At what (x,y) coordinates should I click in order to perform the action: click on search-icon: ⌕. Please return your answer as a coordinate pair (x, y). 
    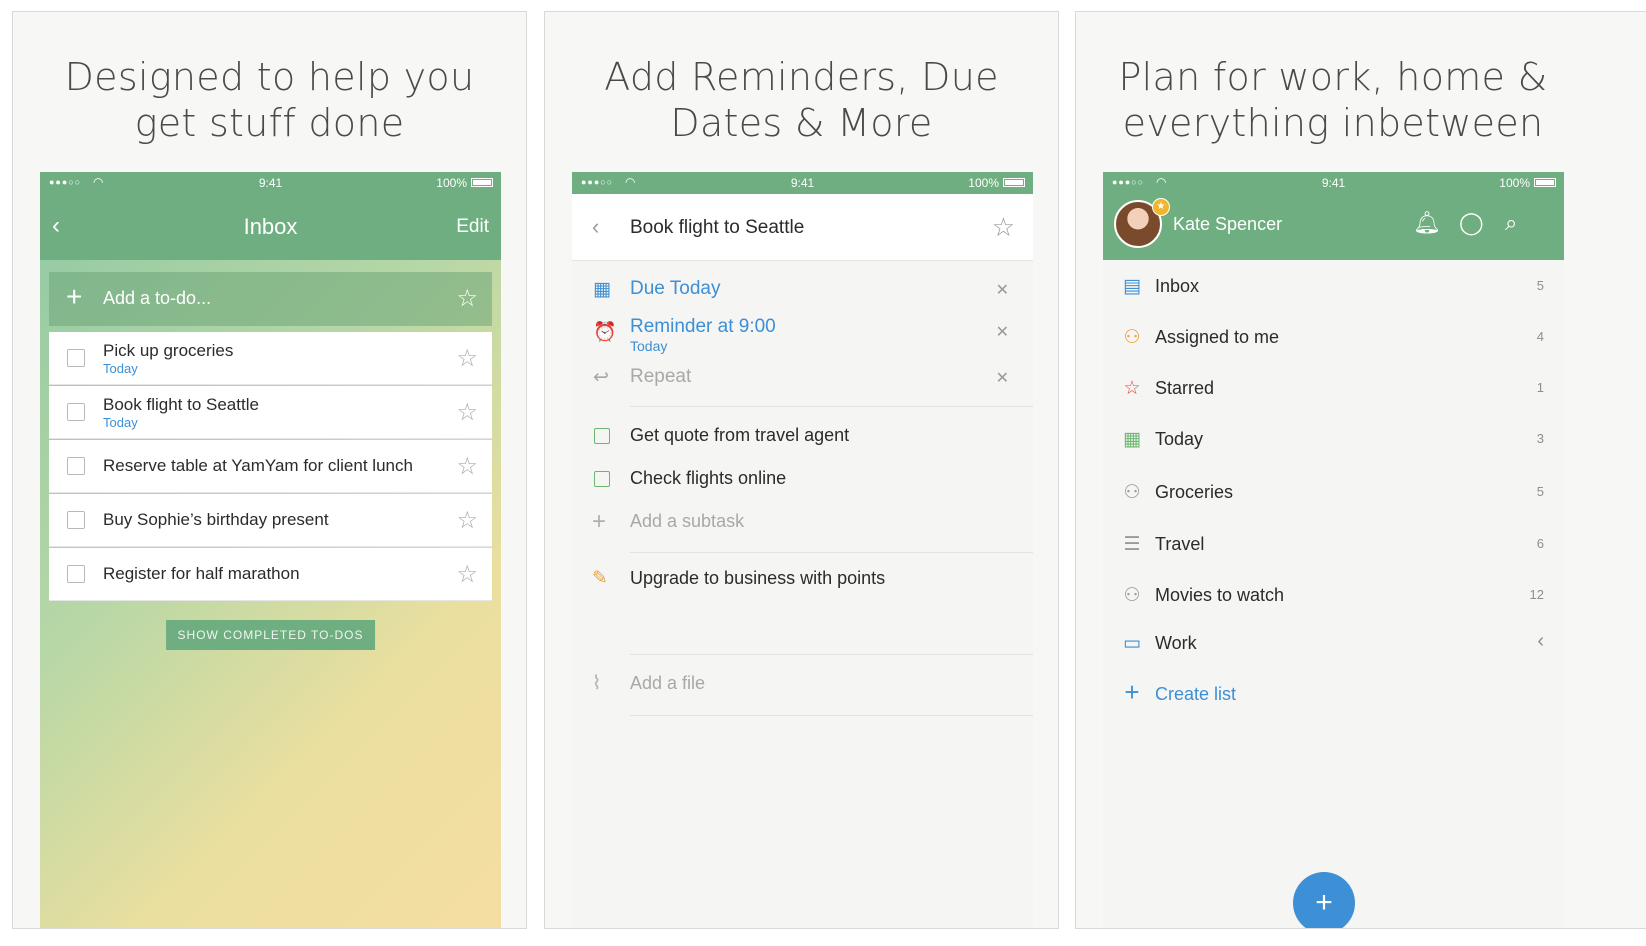
    Looking at the image, I should click on (1511, 223).